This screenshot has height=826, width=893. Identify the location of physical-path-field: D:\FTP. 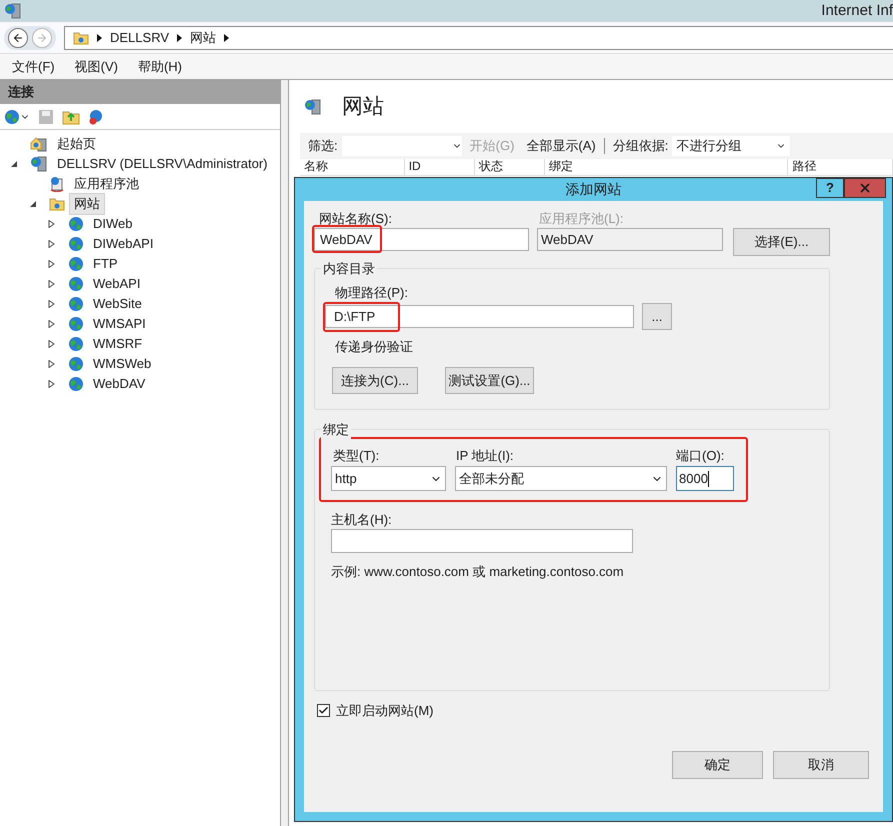
(479, 316).